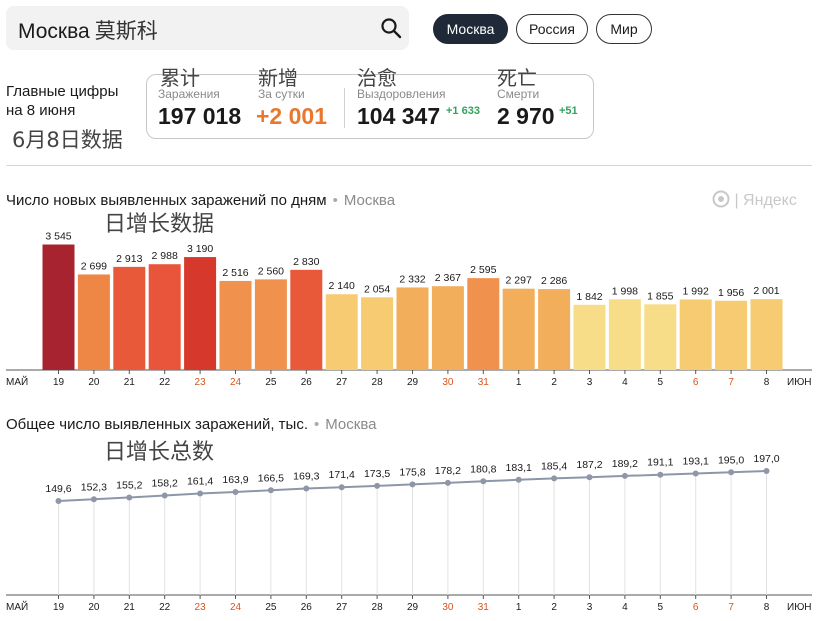  What do you see at coordinates (235, 480) in the screenshot?
I see `line-value-label: 163,9` at bounding box center [235, 480].